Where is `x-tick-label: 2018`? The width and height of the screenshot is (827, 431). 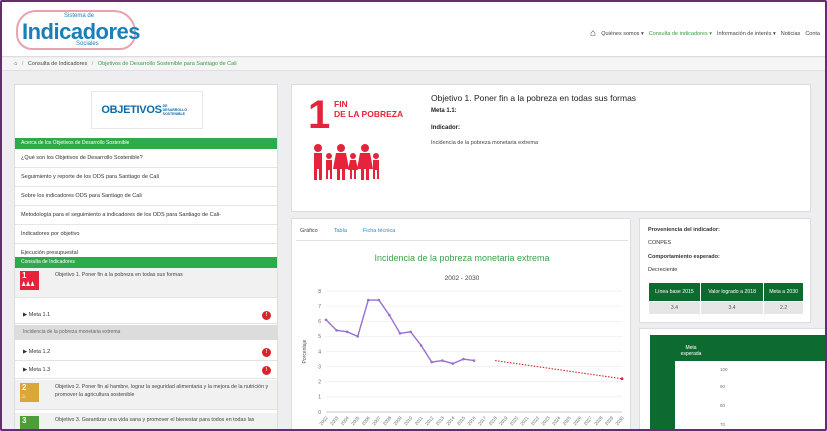 x-tick-label: 2018 is located at coordinates (493, 420).